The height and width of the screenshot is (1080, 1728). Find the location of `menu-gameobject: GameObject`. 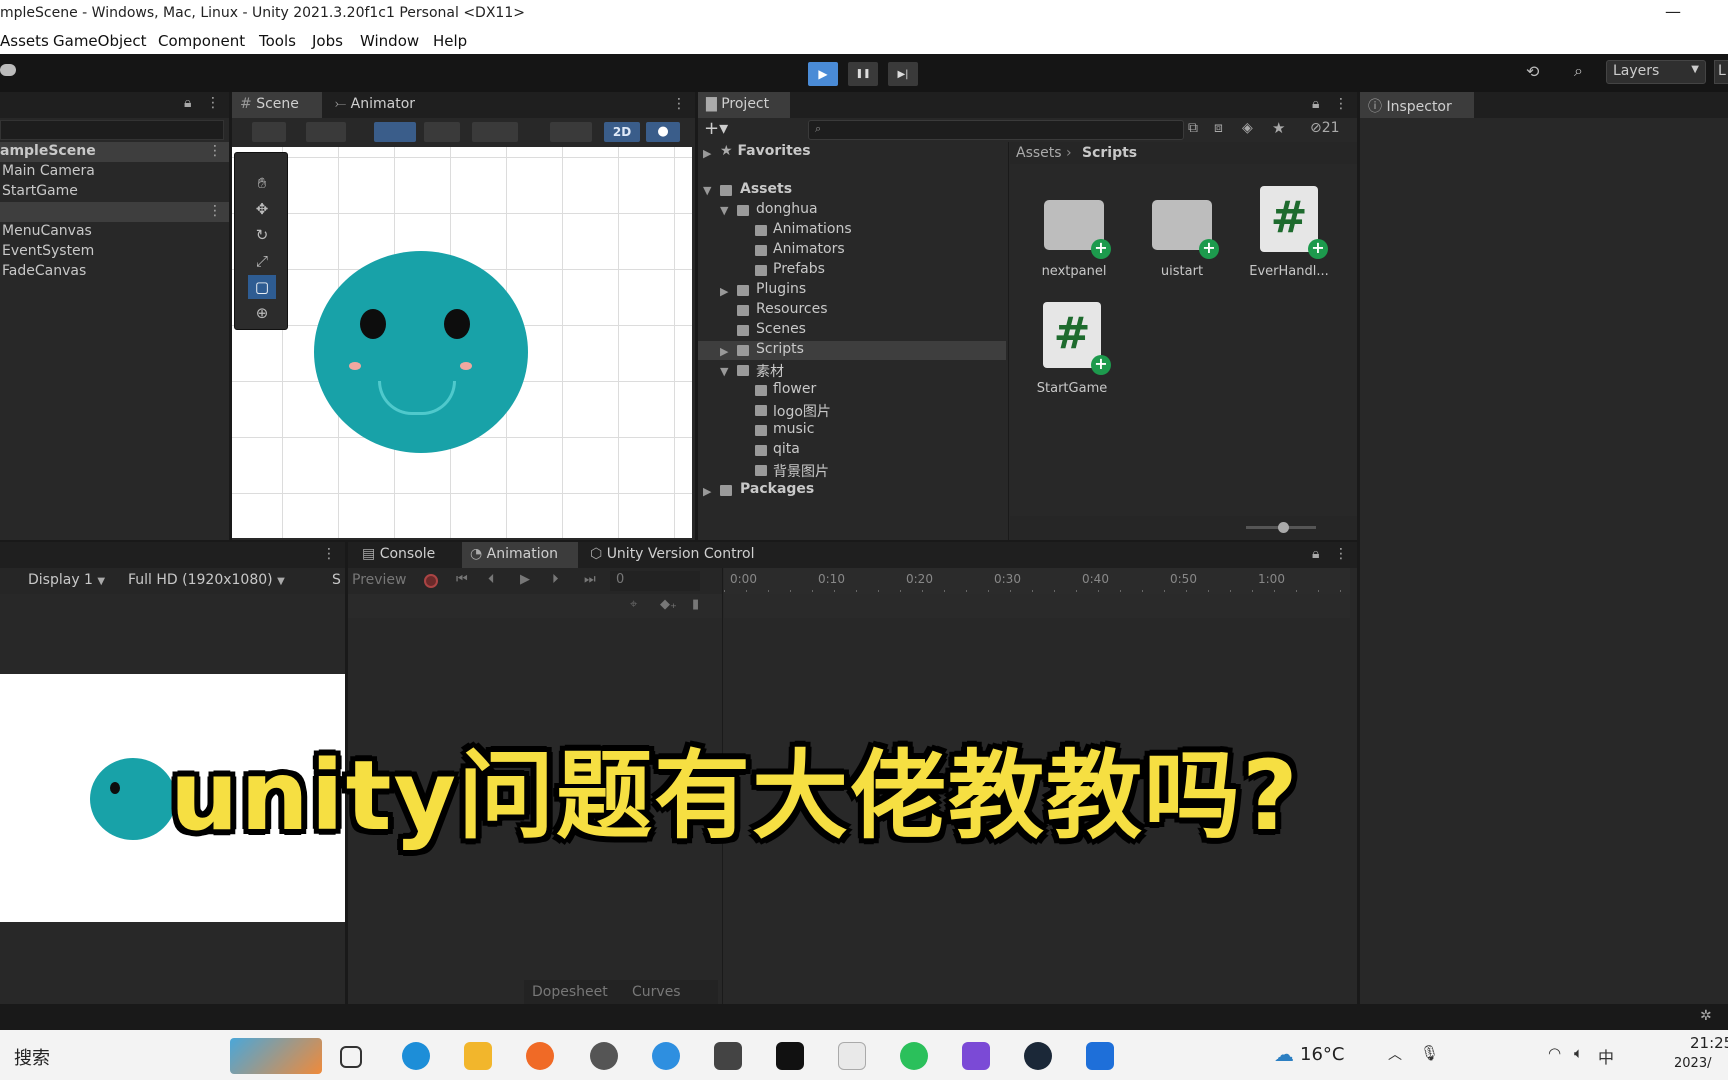

menu-gameobject: GameObject is located at coordinates (100, 41).